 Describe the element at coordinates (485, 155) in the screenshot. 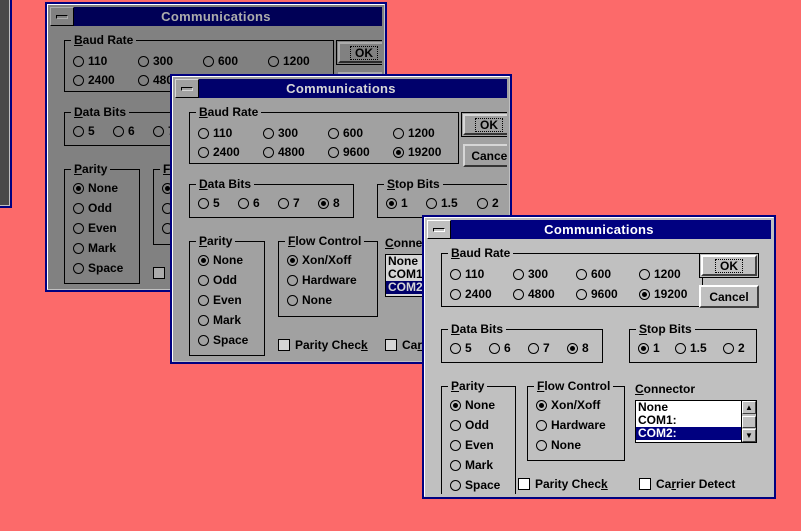

I see `cancel-button: Cancel` at that location.